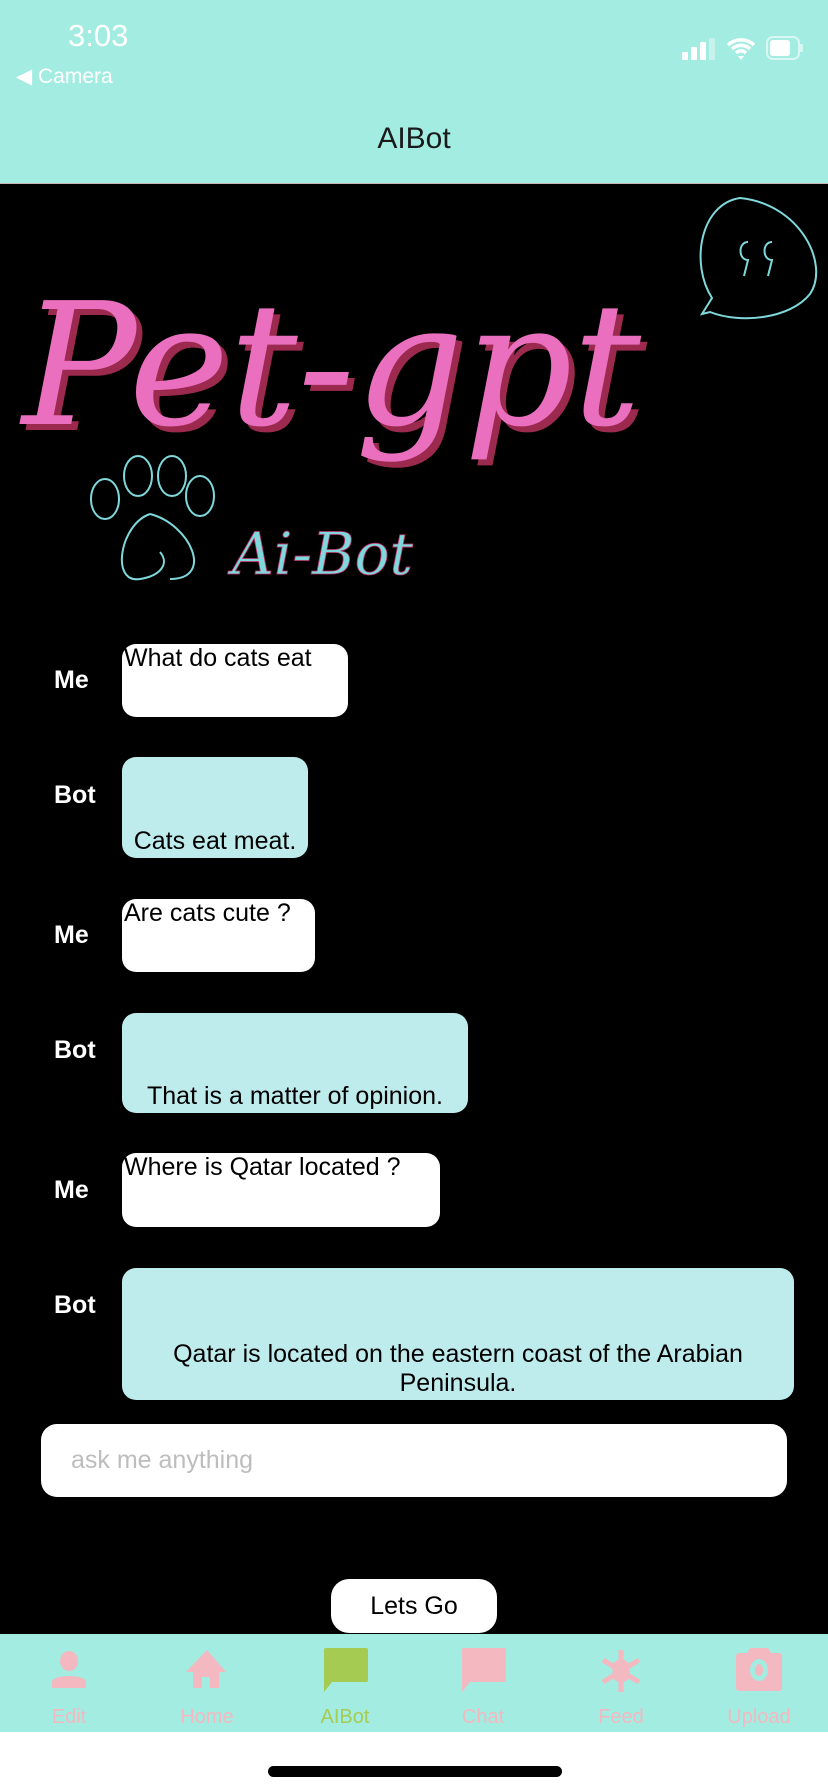 This screenshot has height=1792, width=828. I want to click on signal-icon, so click(698, 49).